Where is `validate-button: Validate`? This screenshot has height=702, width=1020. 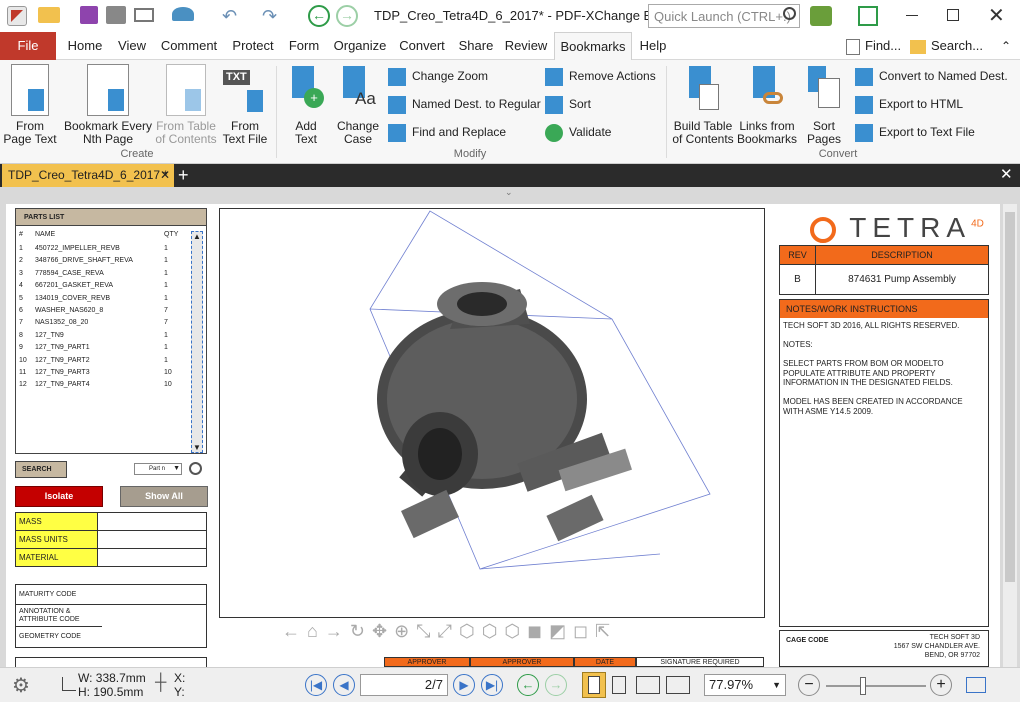
validate-button: Validate is located at coordinates (578, 132).